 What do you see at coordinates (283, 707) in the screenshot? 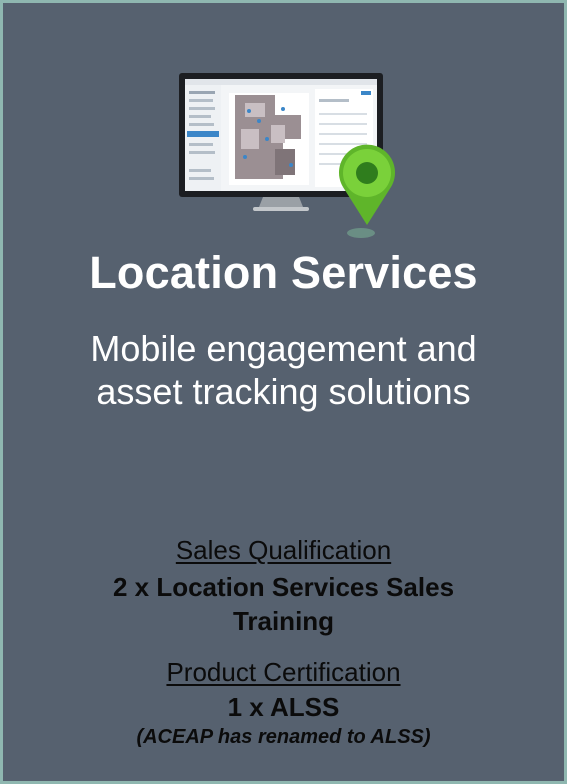
I see `certification-requirement: 1 x ALSS` at bounding box center [283, 707].